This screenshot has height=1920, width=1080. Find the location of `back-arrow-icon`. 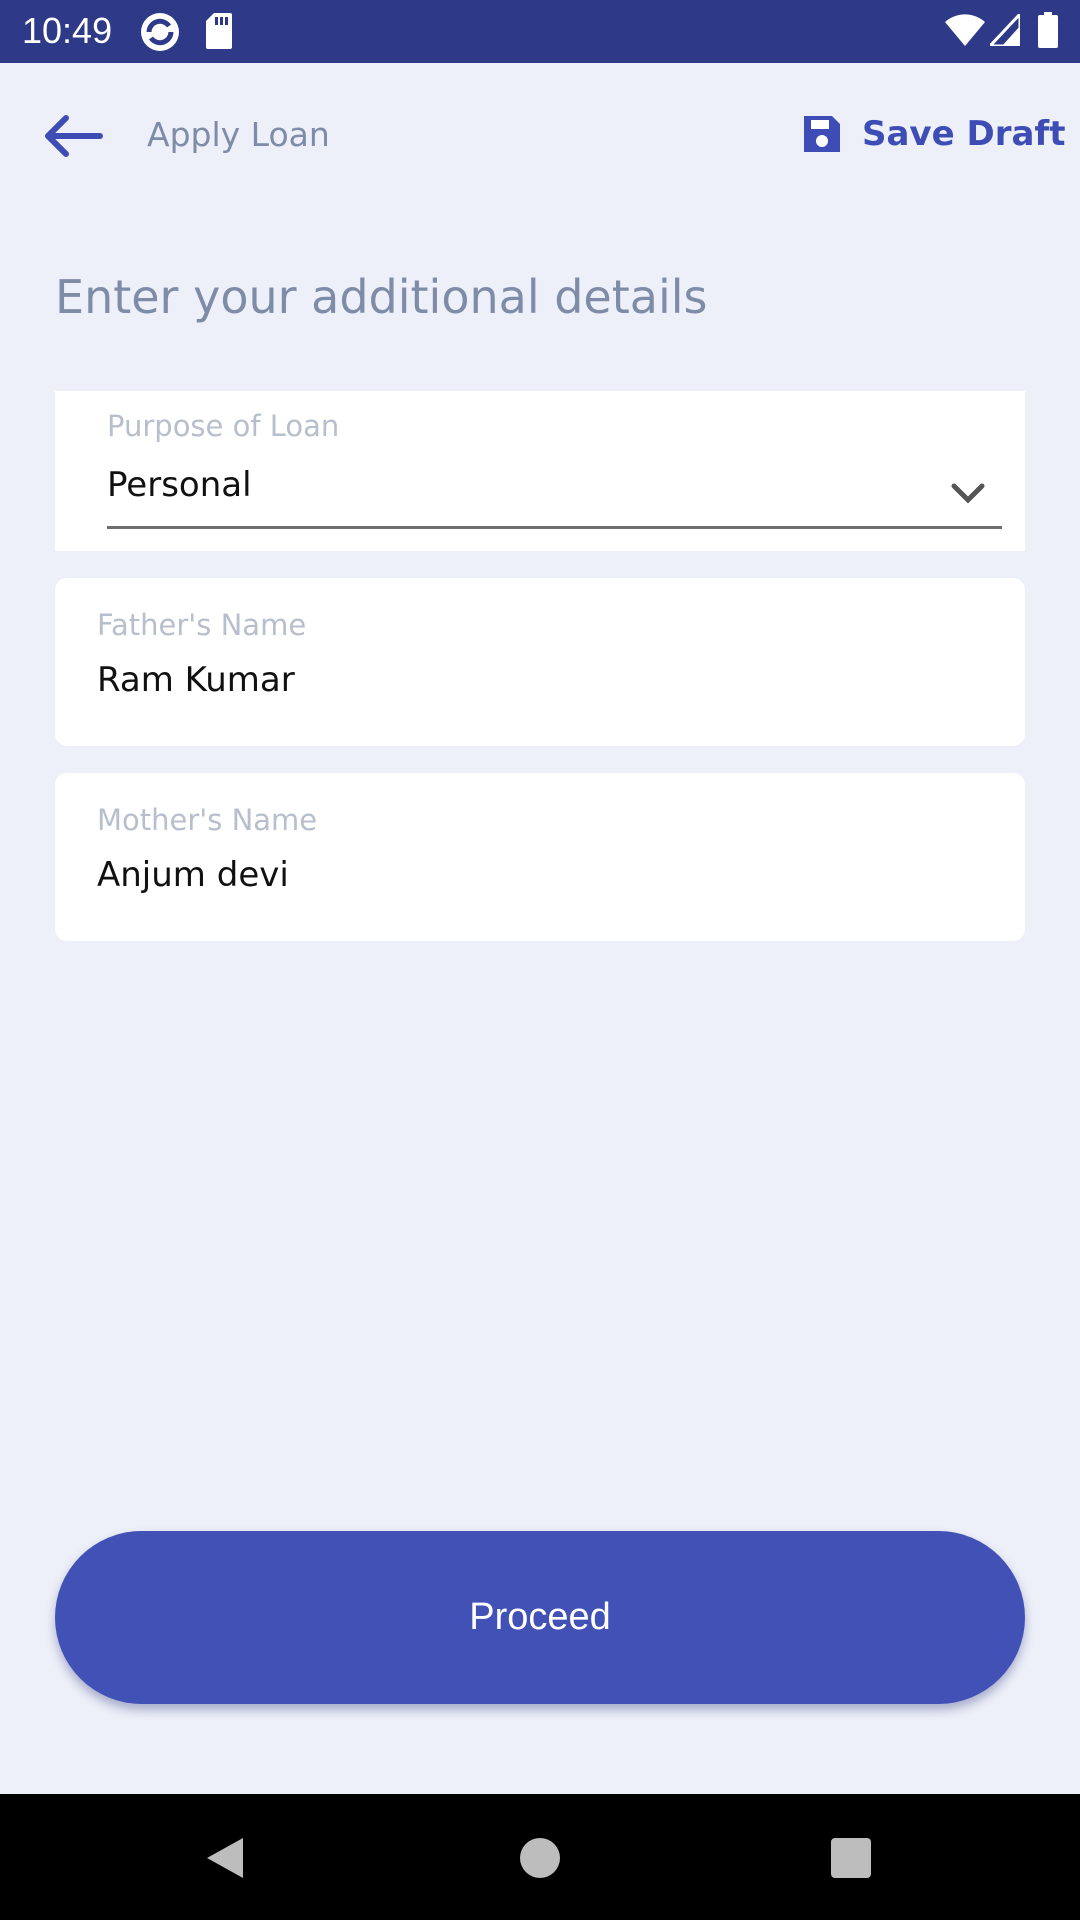

back-arrow-icon is located at coordinates (74, 136).